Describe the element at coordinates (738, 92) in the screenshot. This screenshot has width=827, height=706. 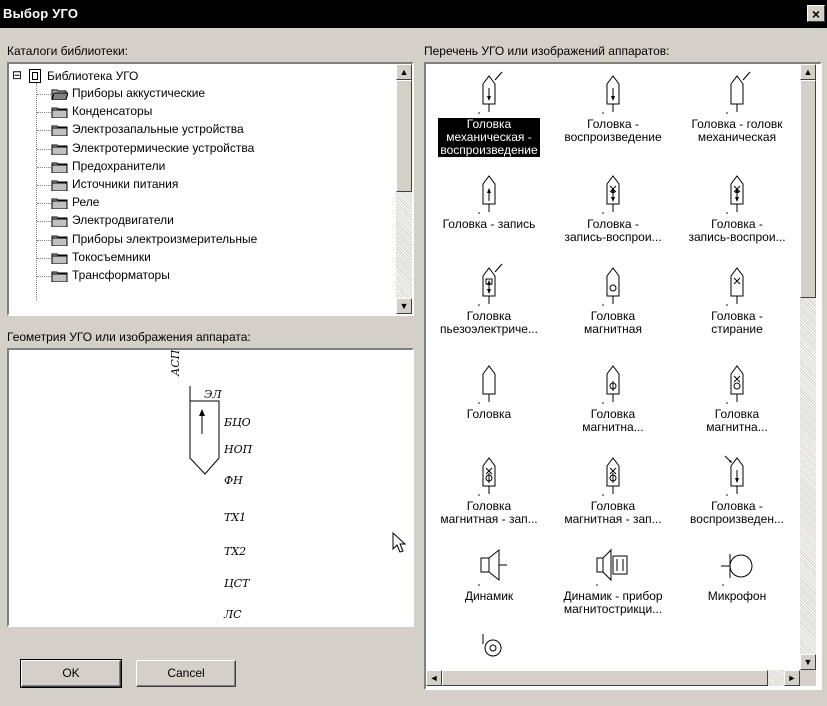
I see `head-mechanical-icon` at that location.